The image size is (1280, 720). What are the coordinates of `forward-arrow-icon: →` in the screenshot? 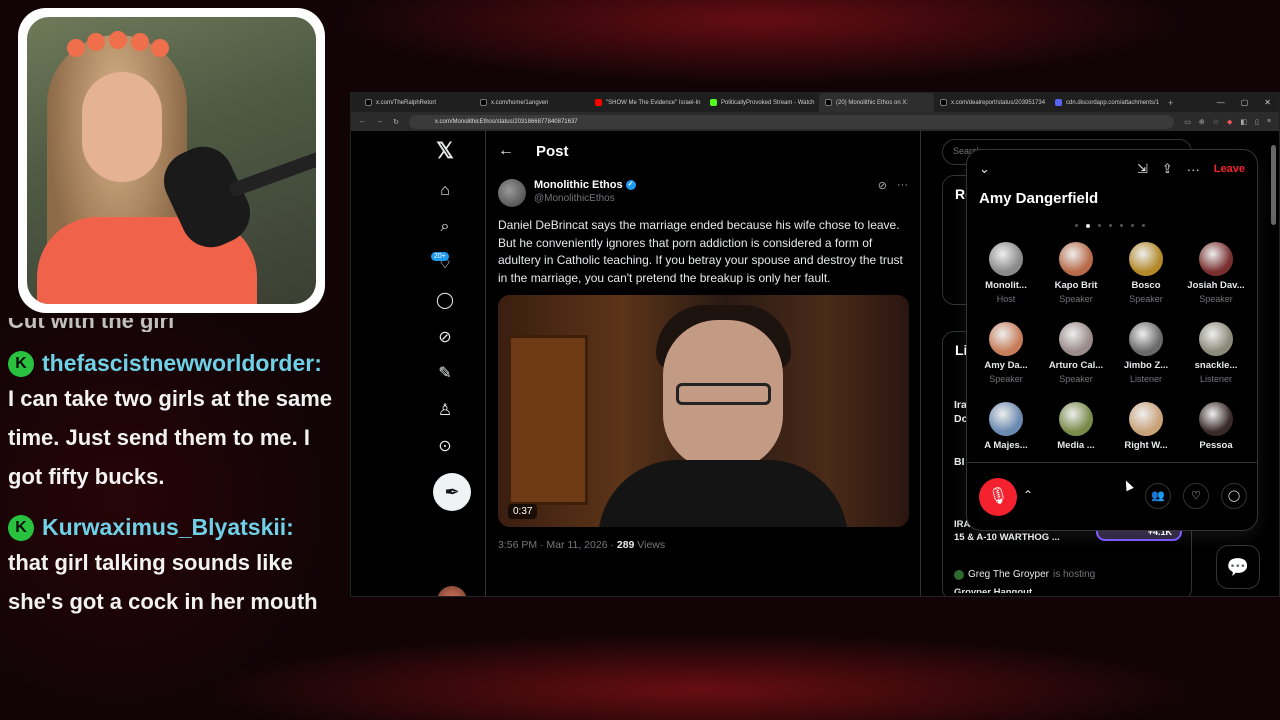 It's located at (379, 121).